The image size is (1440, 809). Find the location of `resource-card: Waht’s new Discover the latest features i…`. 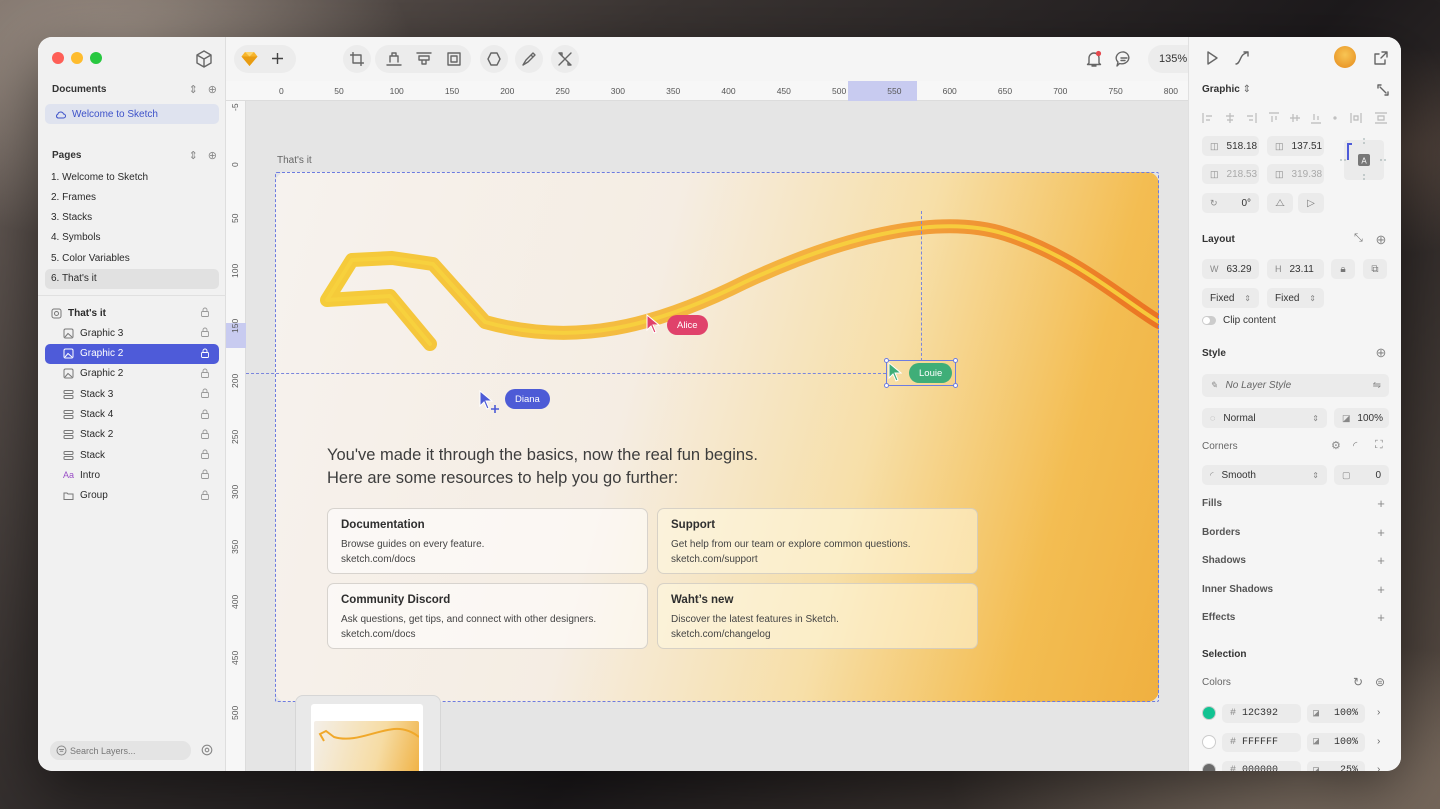

resource-card: Waht’s new Discover the latest features i… is located at coordinates (817, 616).